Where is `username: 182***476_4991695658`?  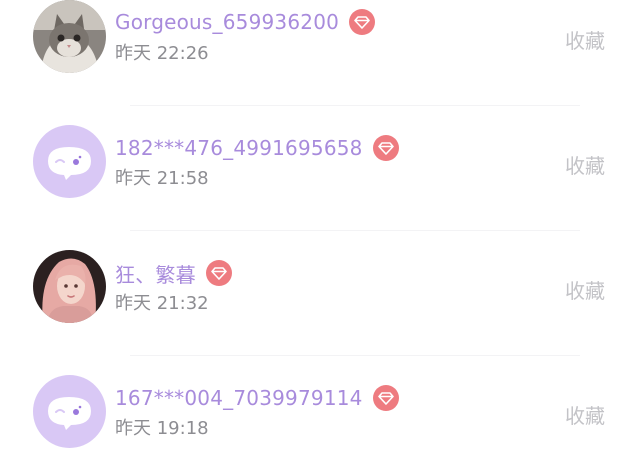 username: 182***476_4991695658 is located at coordinates (239, 148).